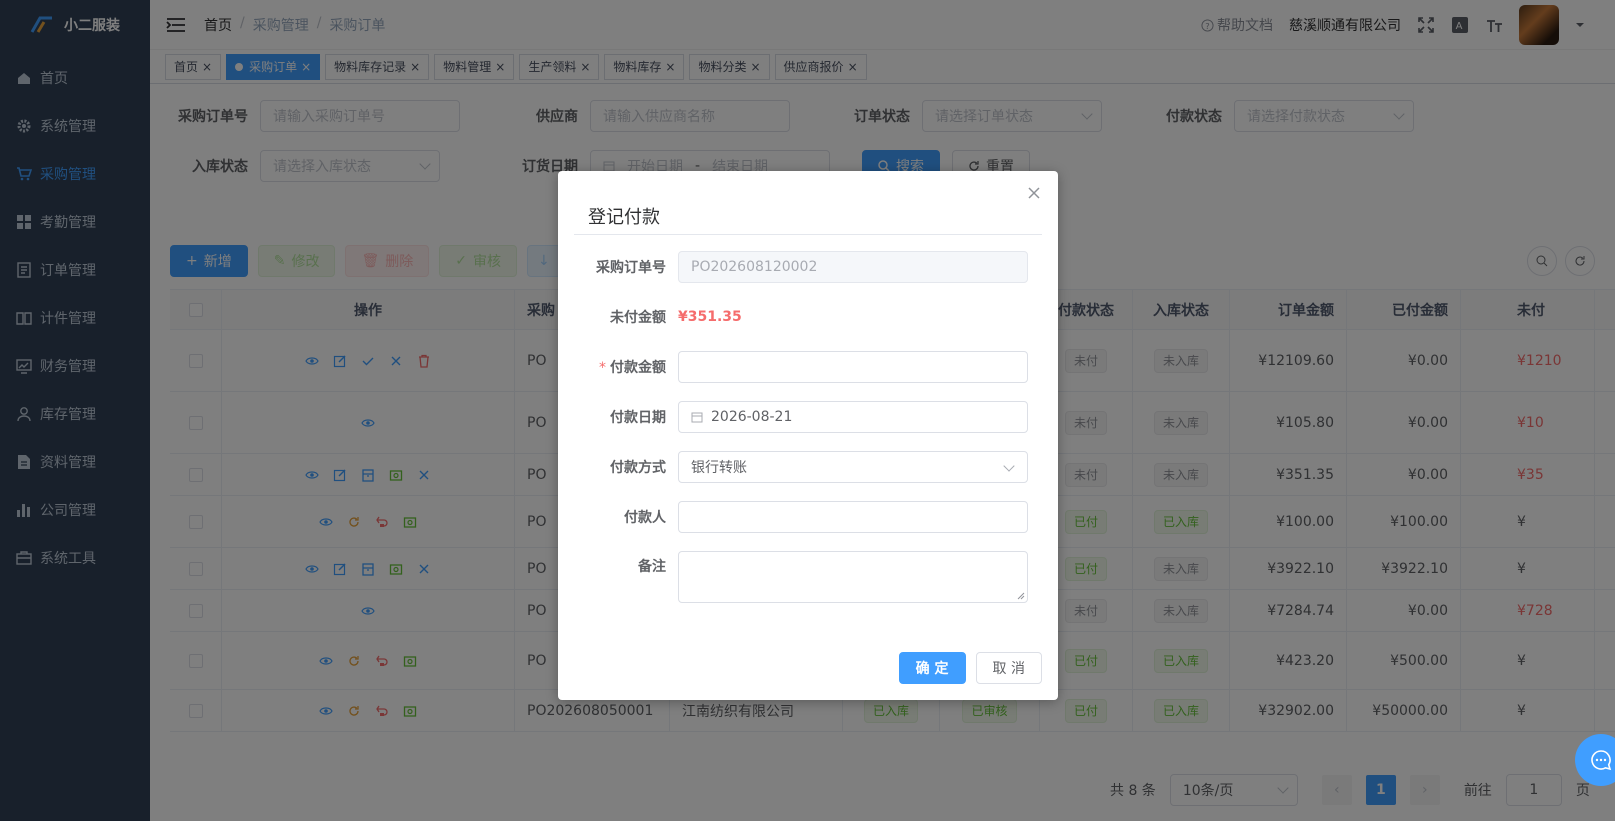  Describe the element at coordinates (801, 317) in the screenshot. I see `unpaid-row: 未付金额 ¥351.35` at that location.